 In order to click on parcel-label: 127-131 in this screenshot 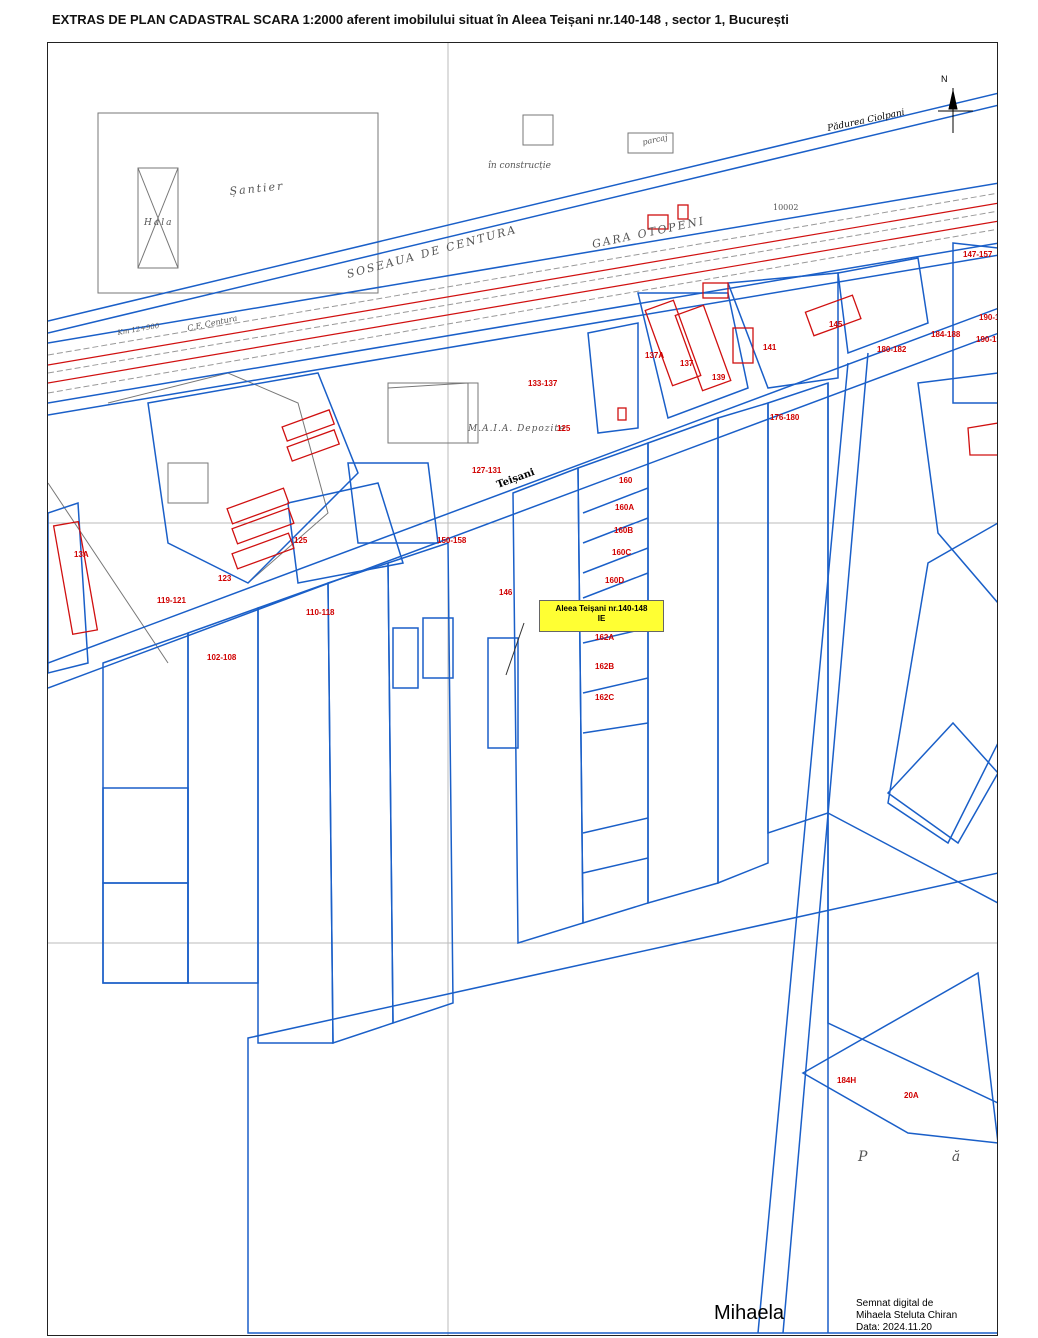, I will do `click(487, 470)`.